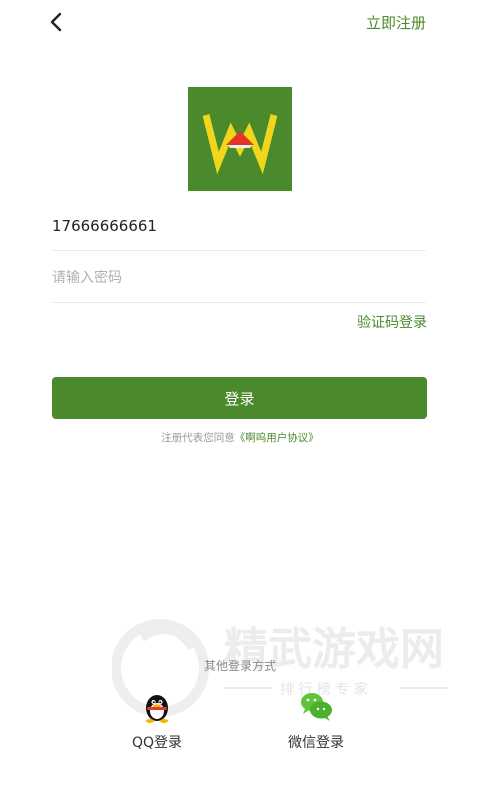  What do you see at coordinates (239, 398) in the screenshot?
I see `login-button: 登录` at bounding box center [239, 398].